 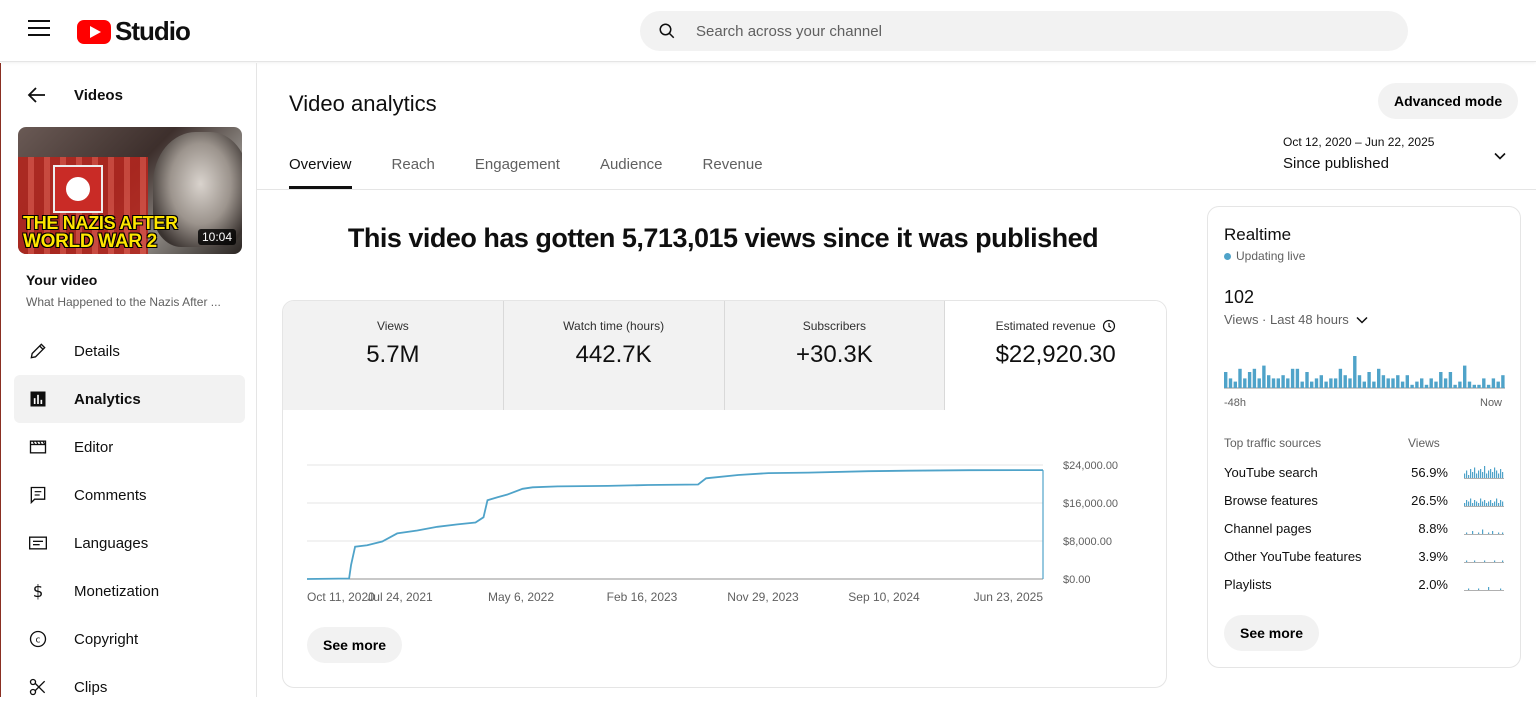 What do you see at coordinates (631, 166) in the screenshot?
I see `tab-audience: Audience` at bounding box center [631, 166].